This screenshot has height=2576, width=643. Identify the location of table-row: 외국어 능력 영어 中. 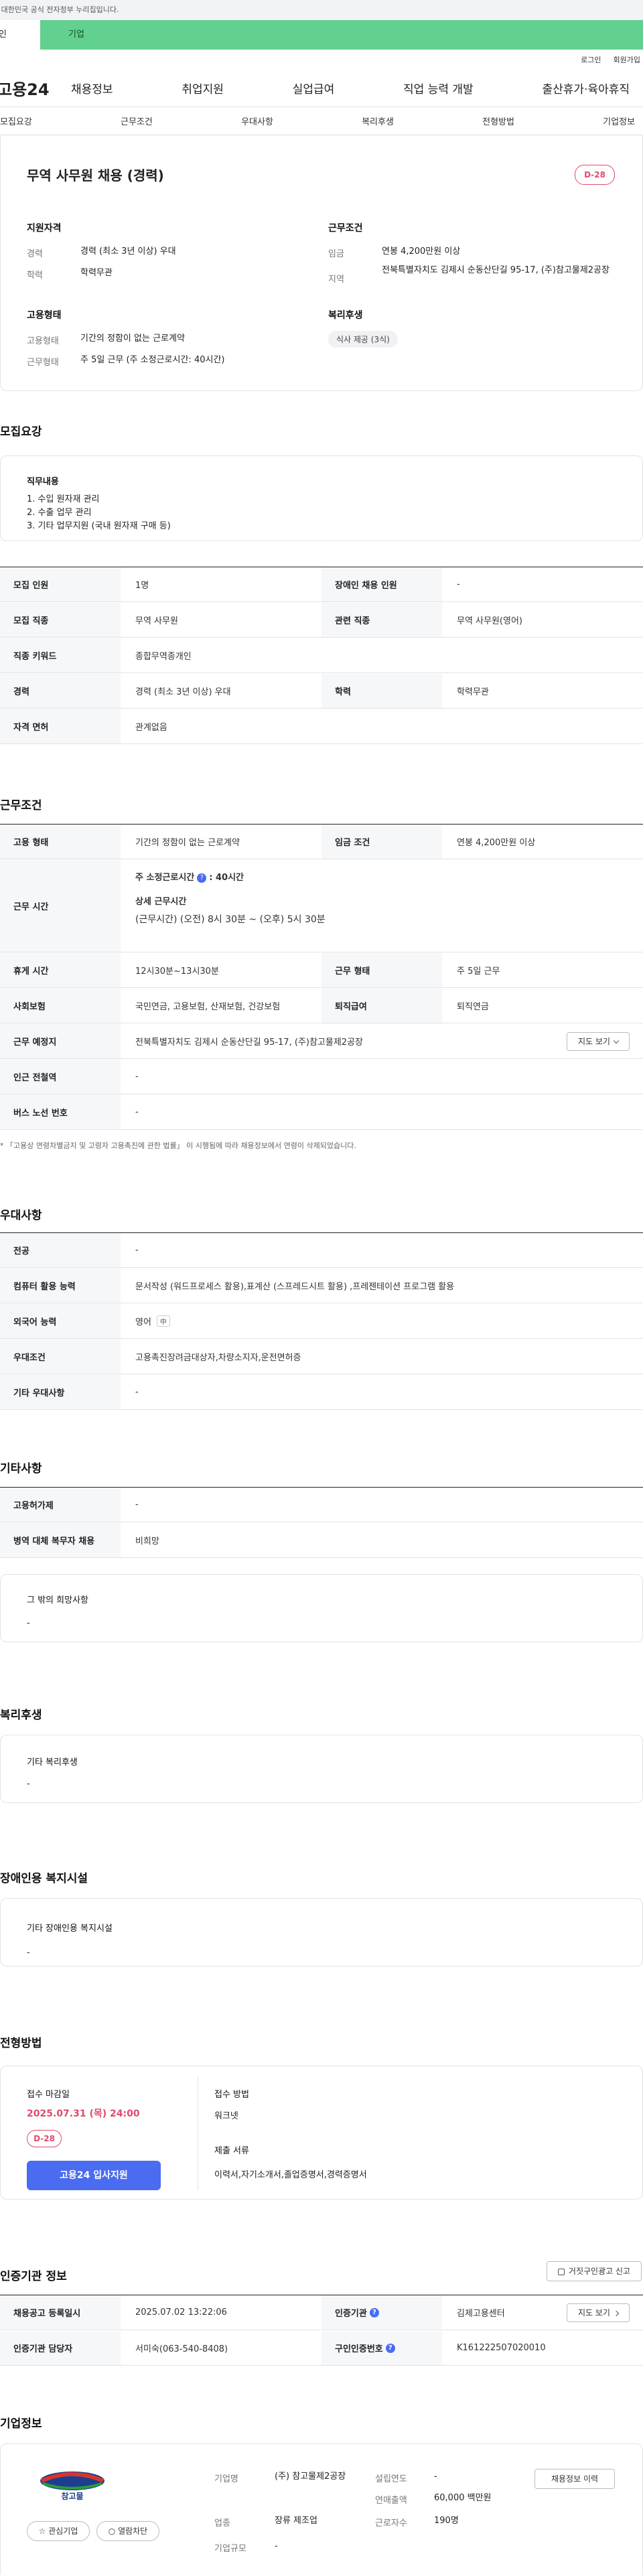
(321, 1321).